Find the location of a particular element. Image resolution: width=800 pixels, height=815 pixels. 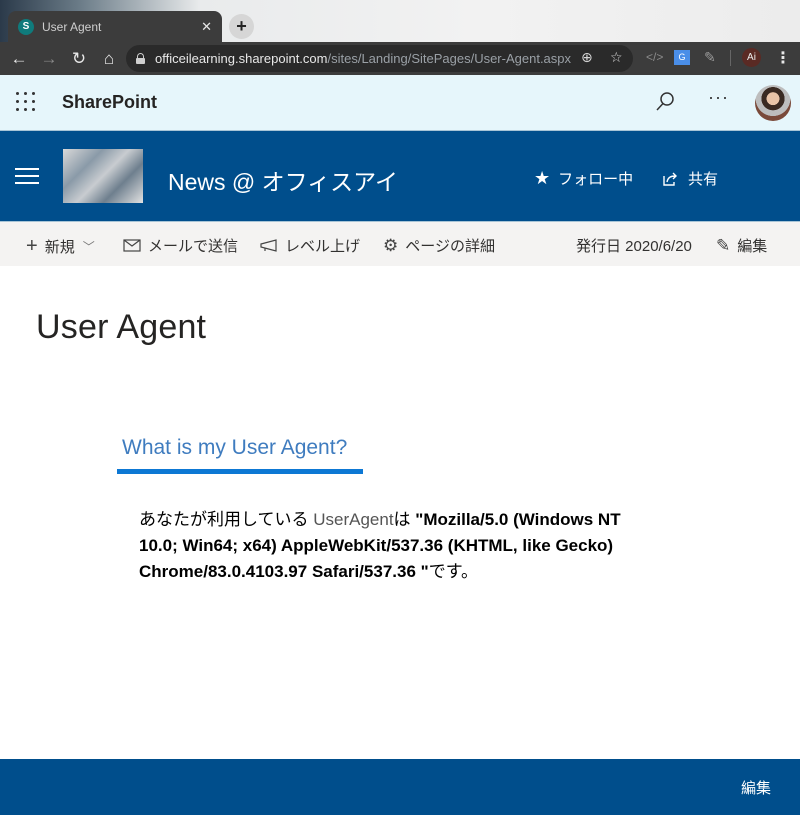

browser-tab-active: S User Agent ✕ is located at coordinates (115, 26).